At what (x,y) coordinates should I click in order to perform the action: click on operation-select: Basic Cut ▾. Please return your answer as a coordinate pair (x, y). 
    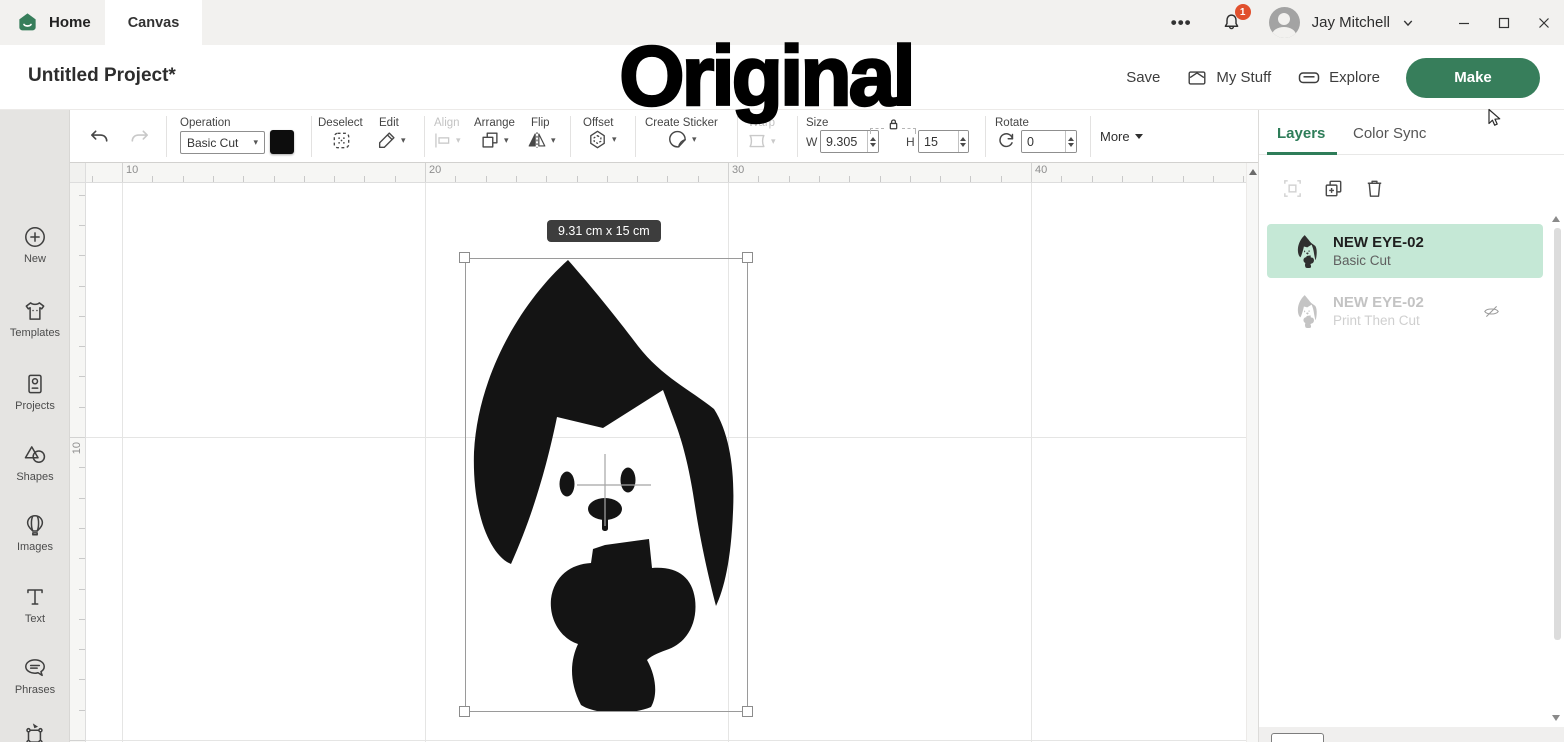
    Looking at the image, I should click on (222, 142).